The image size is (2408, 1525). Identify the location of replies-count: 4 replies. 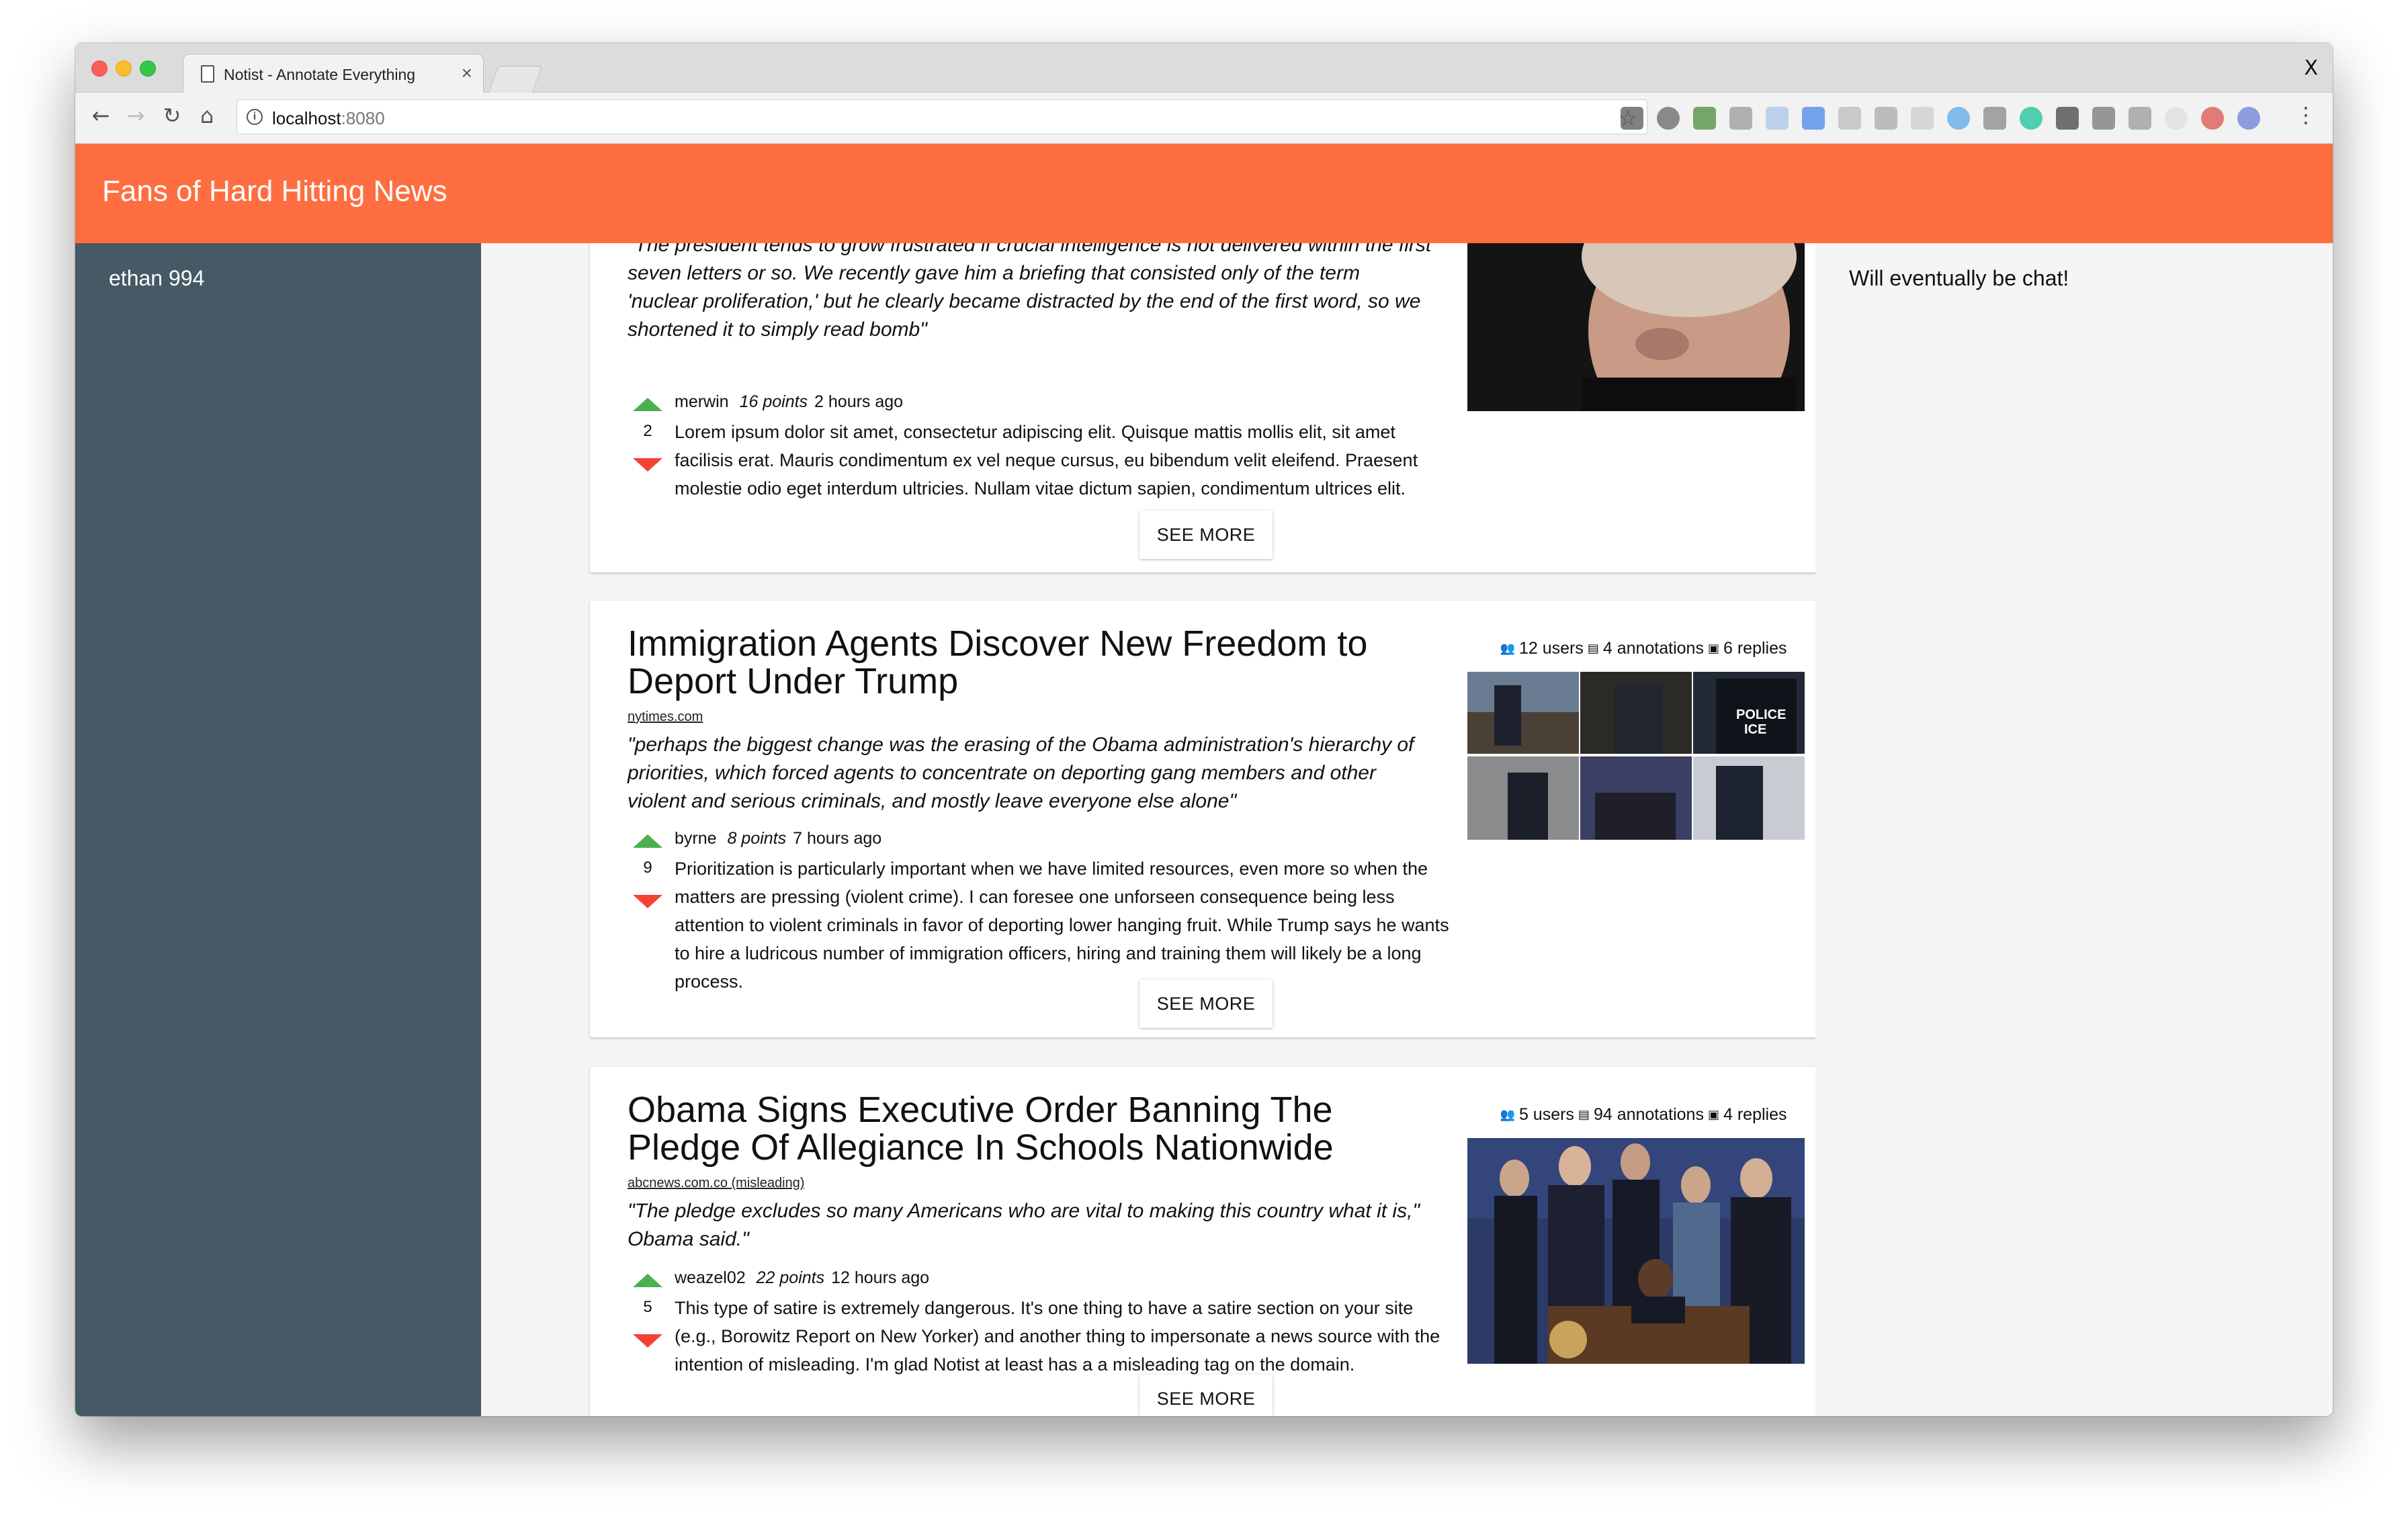
(1755, 1114).